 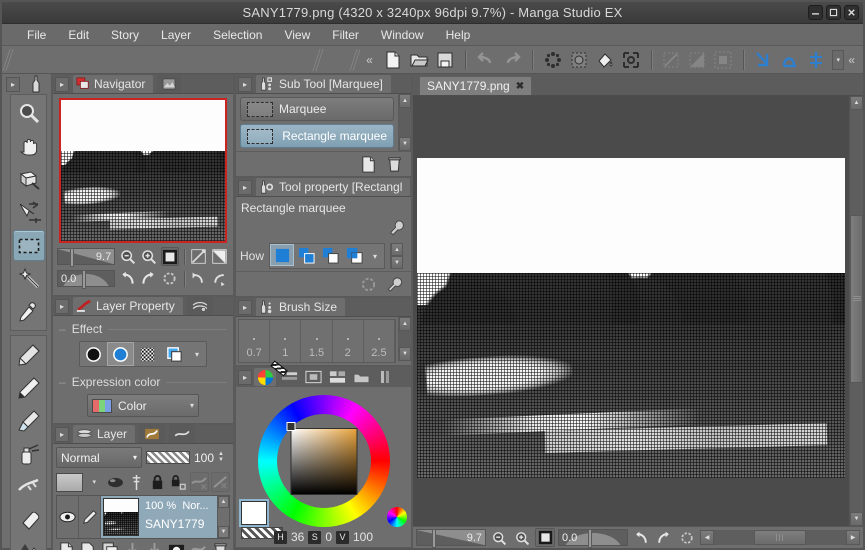 What do you see at coordinates (641, 537) in the screenshot?
I see `status-rotate-left-button` at bounding box center [641, 537].